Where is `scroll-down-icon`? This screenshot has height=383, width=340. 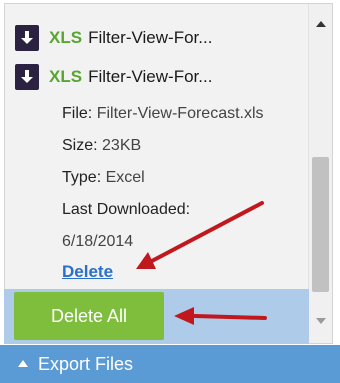
scroll-down-icon is located at coordinates (320, 321).